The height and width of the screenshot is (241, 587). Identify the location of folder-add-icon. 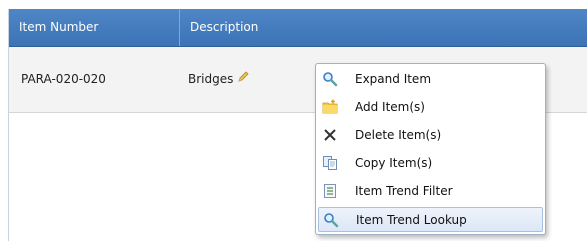
(330, 107).